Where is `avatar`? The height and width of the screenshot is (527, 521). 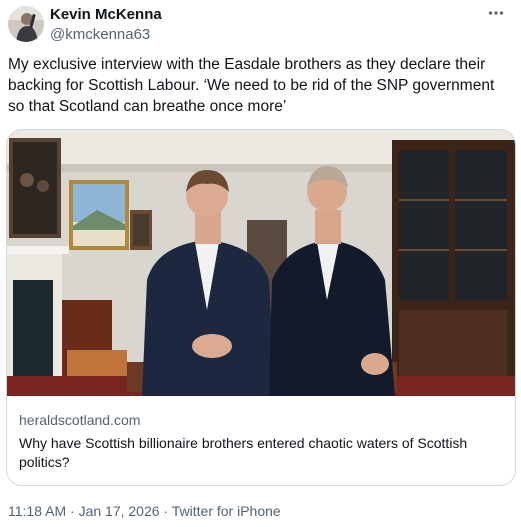 avatar is located at coordinates (26, 24).